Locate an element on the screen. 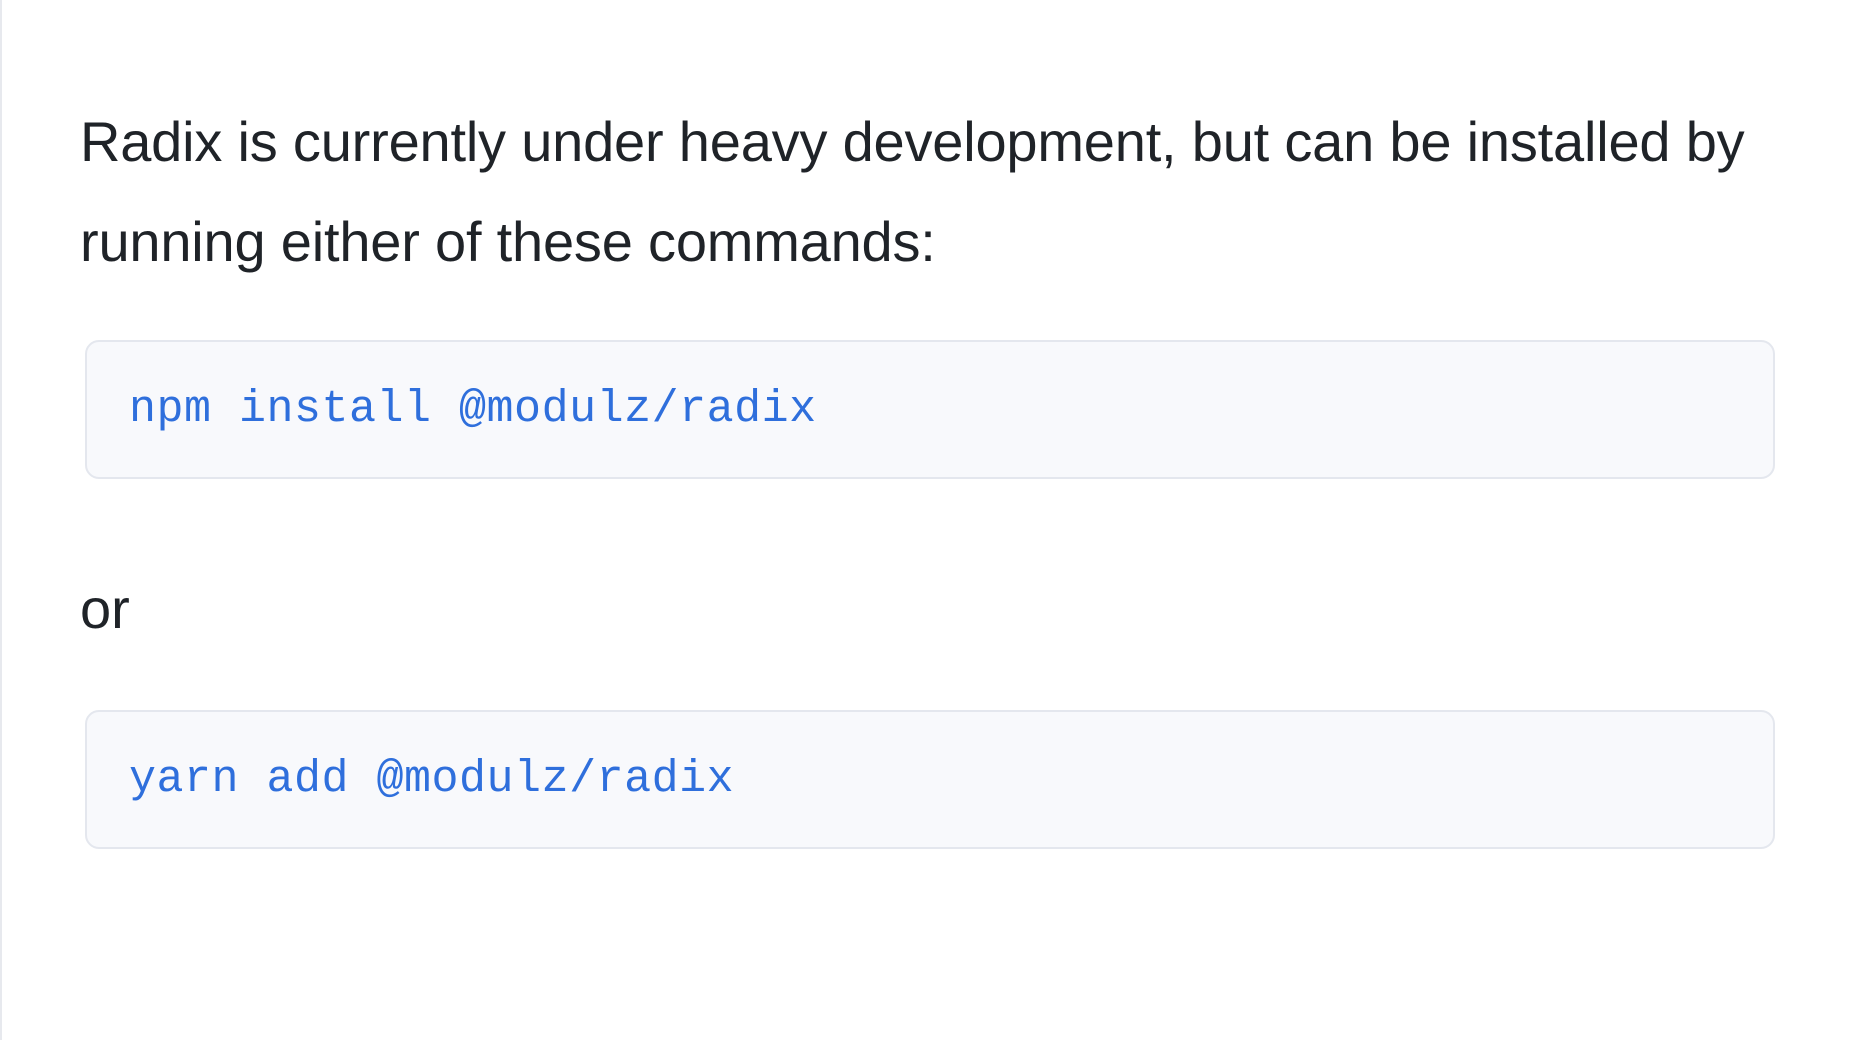 The width and height of the screenshot is (1852, 1040). npm-install-command: npm install @modulz/radix is located at coordinates (473, 409).